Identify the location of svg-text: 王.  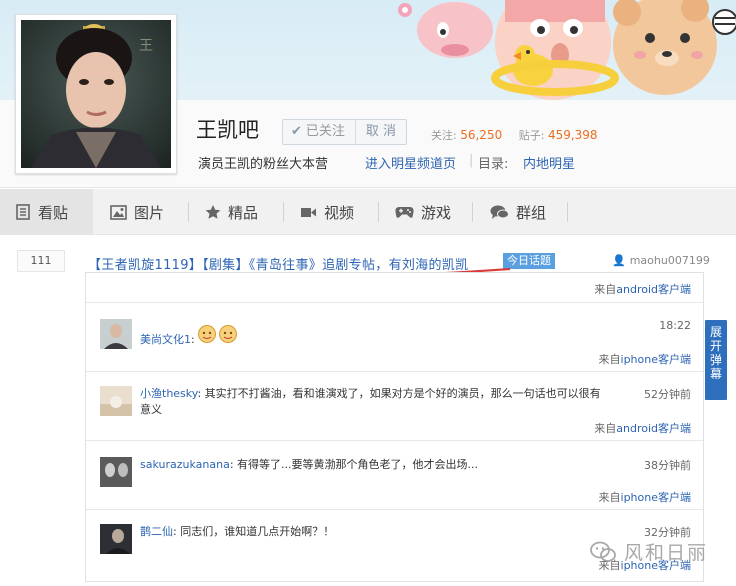
(146, 46).